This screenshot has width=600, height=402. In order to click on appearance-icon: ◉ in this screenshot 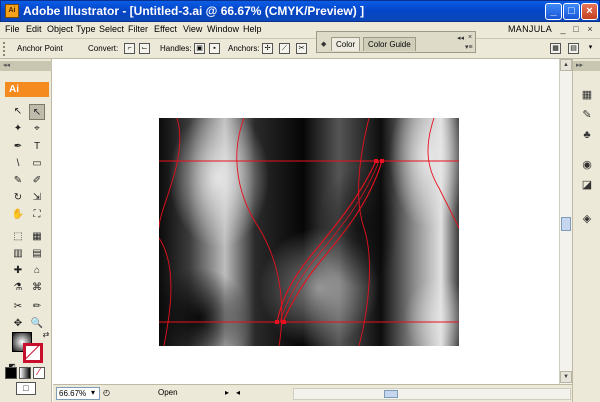, I will do `click(587, 165)`.